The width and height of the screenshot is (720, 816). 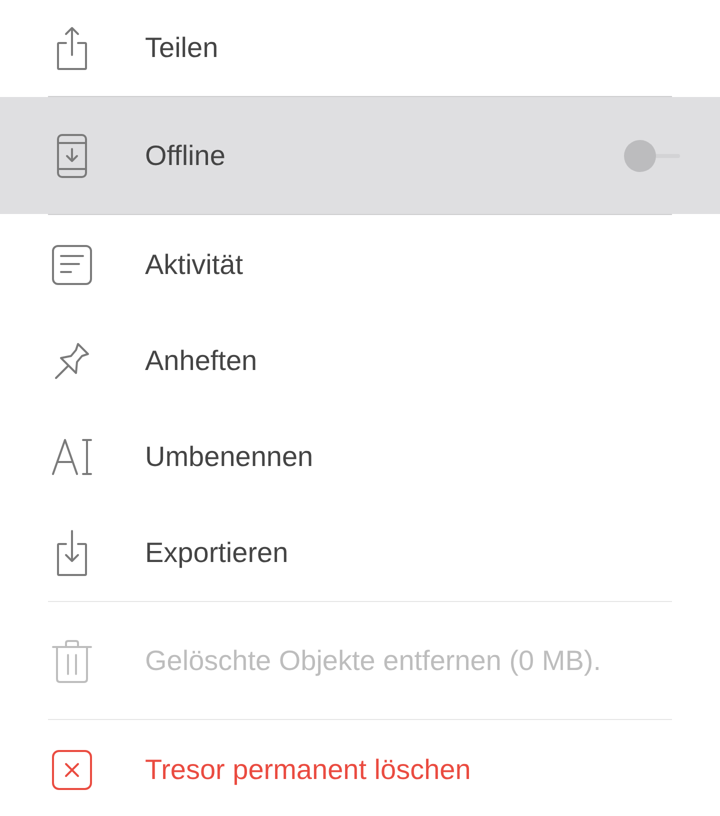 What do you see at coordinates (652, 156) in the screenshot?
I see `toggle-switch` at bounding box center [652, 156].